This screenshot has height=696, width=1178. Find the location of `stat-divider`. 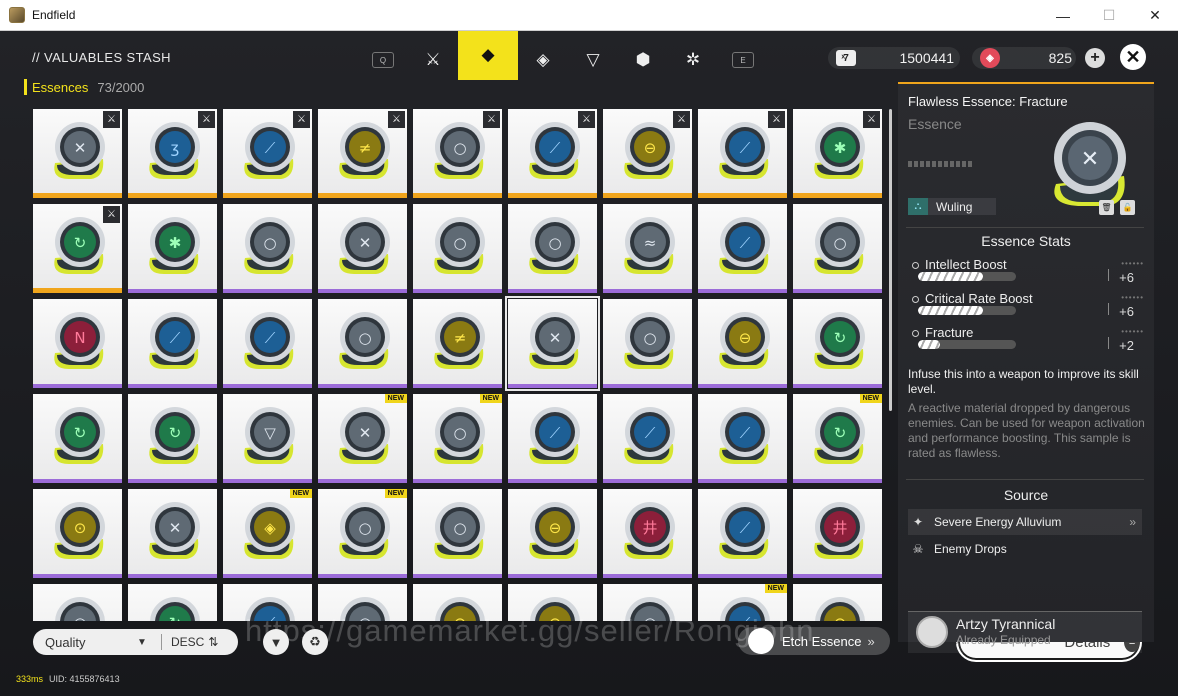

stat-divider is located at coordinates (1108, 275).